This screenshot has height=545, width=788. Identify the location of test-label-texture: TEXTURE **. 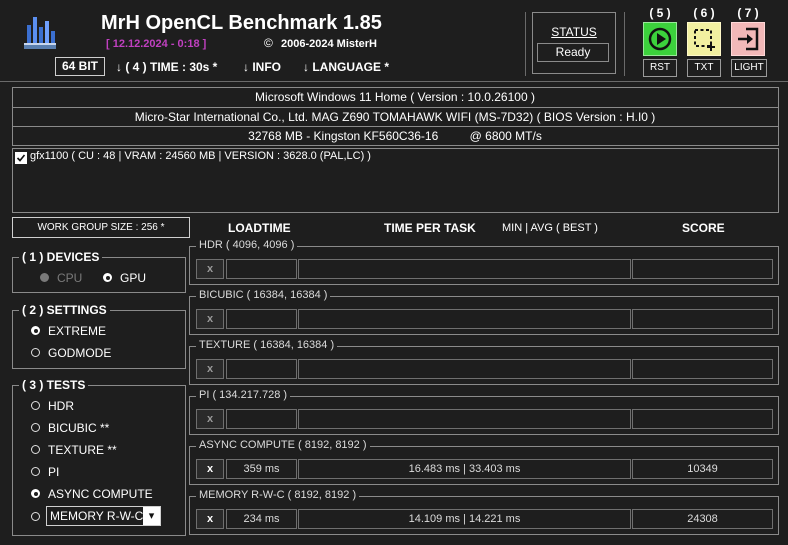
(82, 450).